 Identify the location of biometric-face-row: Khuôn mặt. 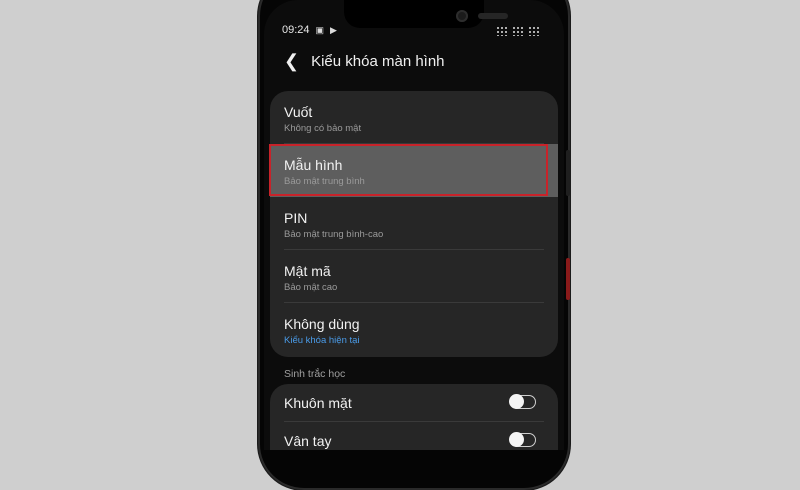
(414, 403).